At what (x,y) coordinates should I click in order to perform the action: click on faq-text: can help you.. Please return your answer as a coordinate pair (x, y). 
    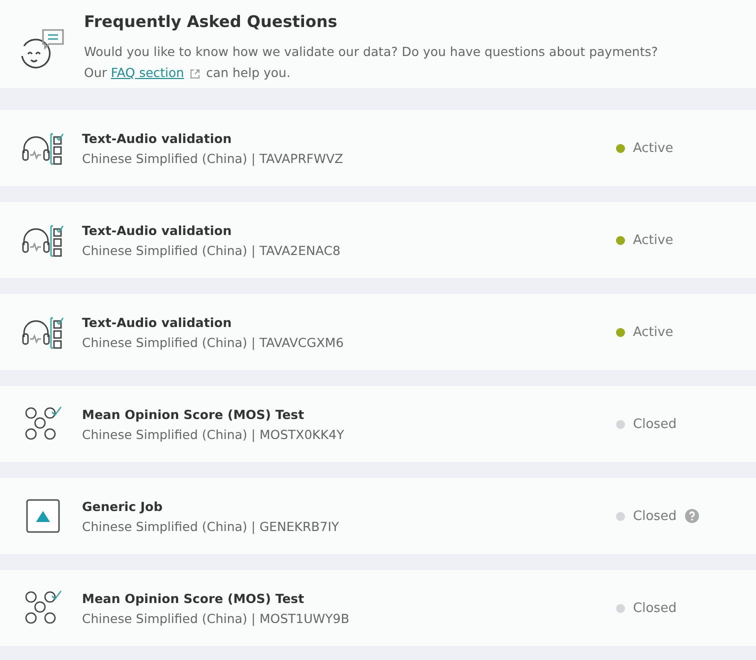
    Looking at the image, I should click on (248, 72).